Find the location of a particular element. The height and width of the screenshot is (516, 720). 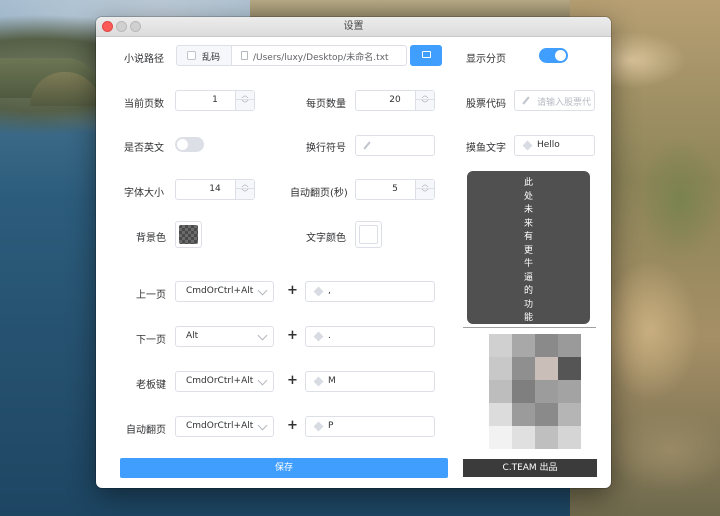

line-break-label: 换行符号 is located at coordinates (326, 148).